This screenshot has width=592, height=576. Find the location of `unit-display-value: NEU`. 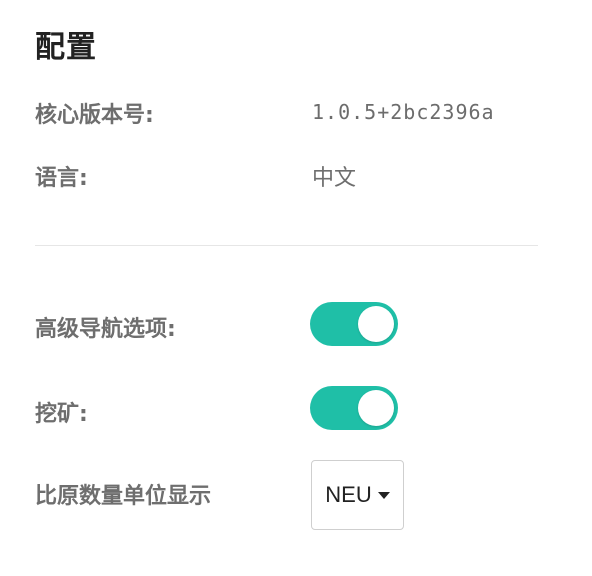

unit-display-value: NEU is located at coordinates (348, 494).